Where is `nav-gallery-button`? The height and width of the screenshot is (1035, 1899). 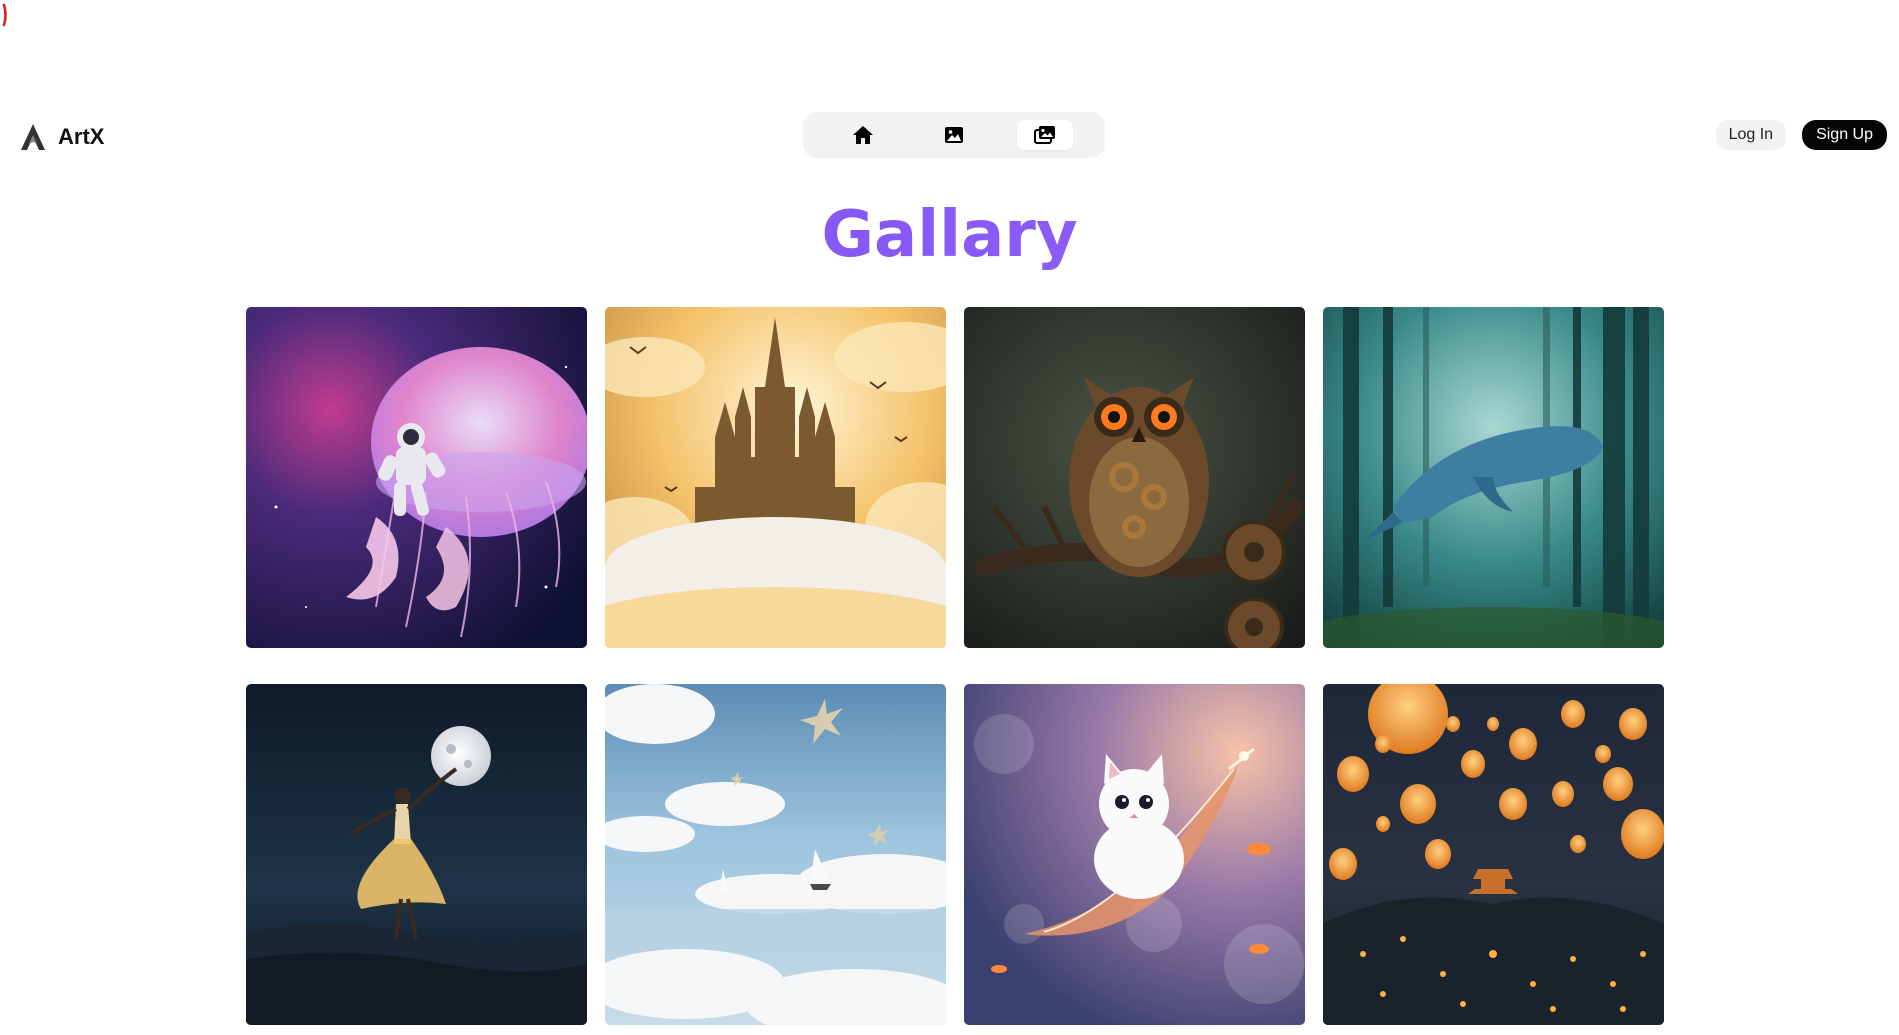
nav-gallery-button is located at coordinates (1045, 135).